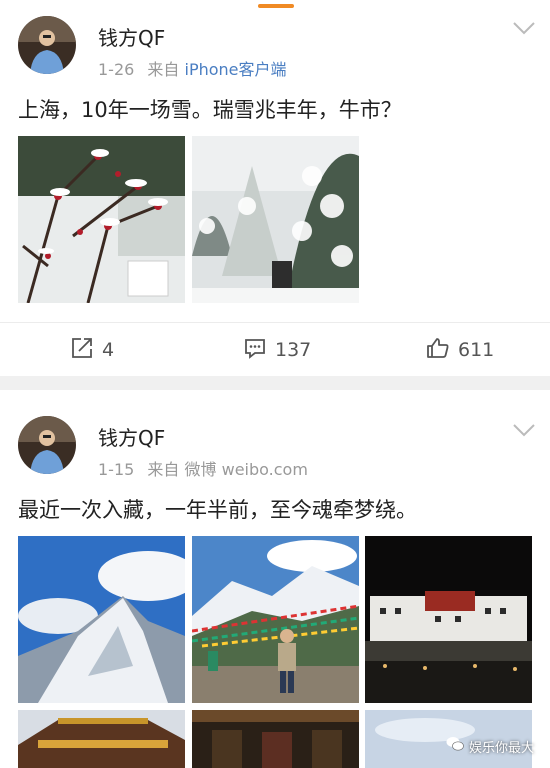  Describe the element at coordinates (438, 350) in the screenshot. I see `thumbs-up-icon` at that location.